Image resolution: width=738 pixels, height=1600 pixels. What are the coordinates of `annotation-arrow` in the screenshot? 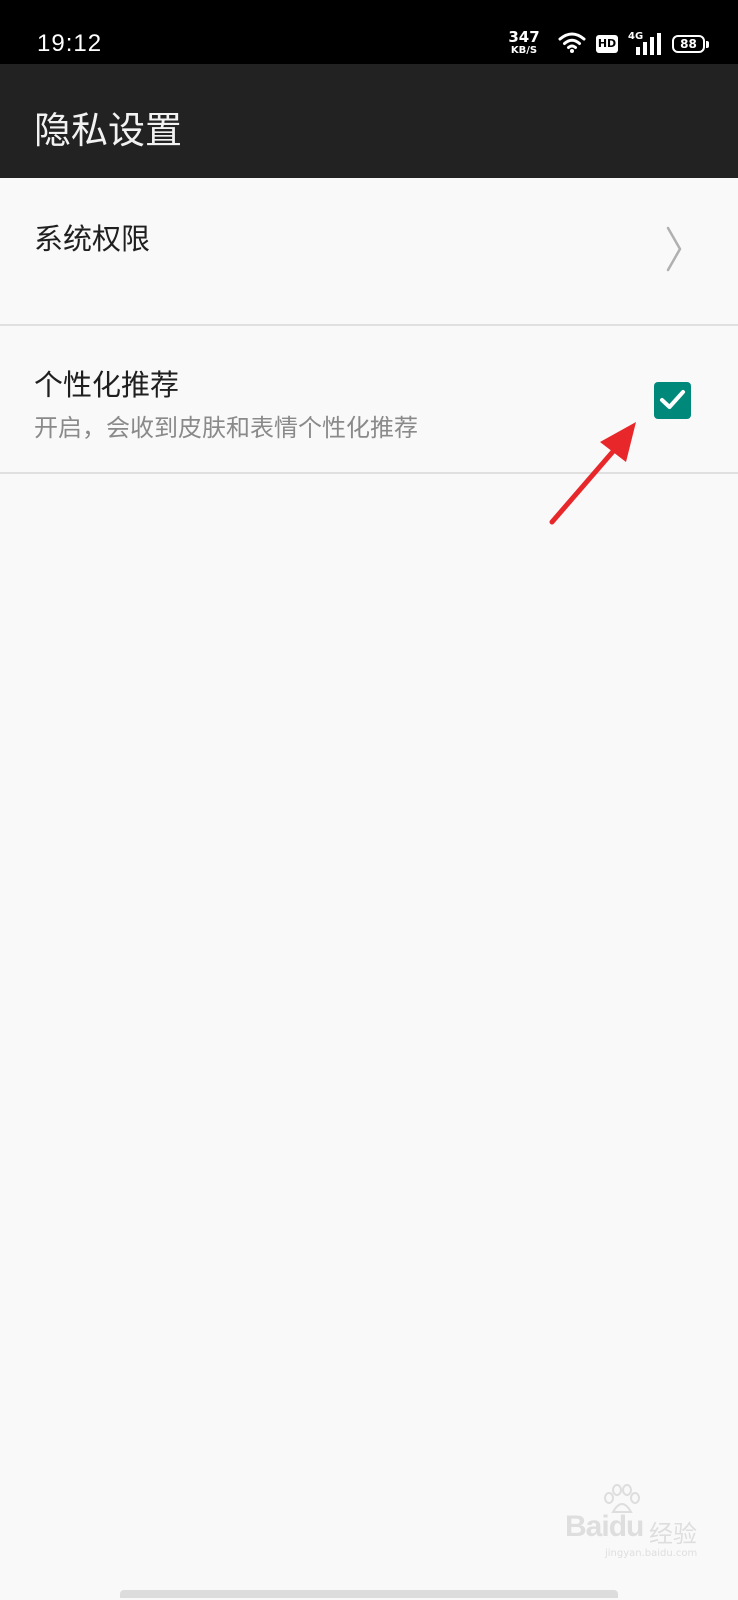 It's located at (592, 473).